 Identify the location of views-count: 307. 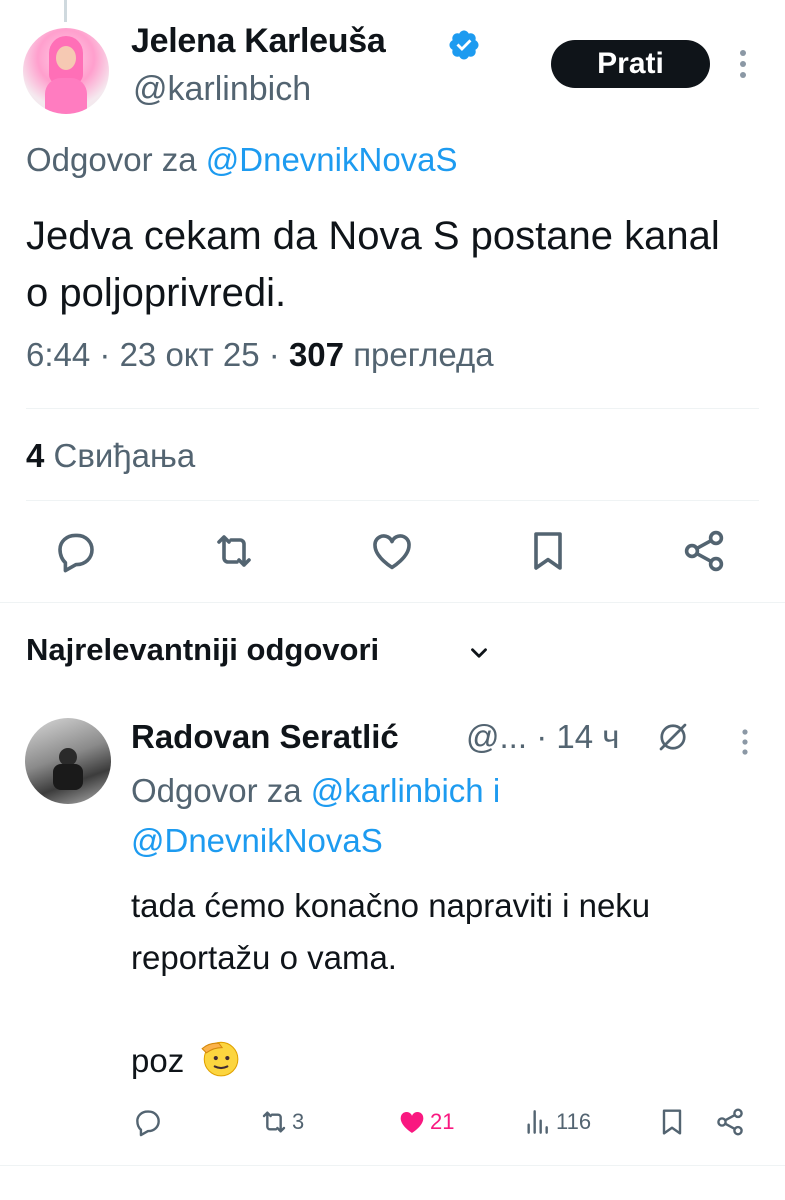
(316, 354).